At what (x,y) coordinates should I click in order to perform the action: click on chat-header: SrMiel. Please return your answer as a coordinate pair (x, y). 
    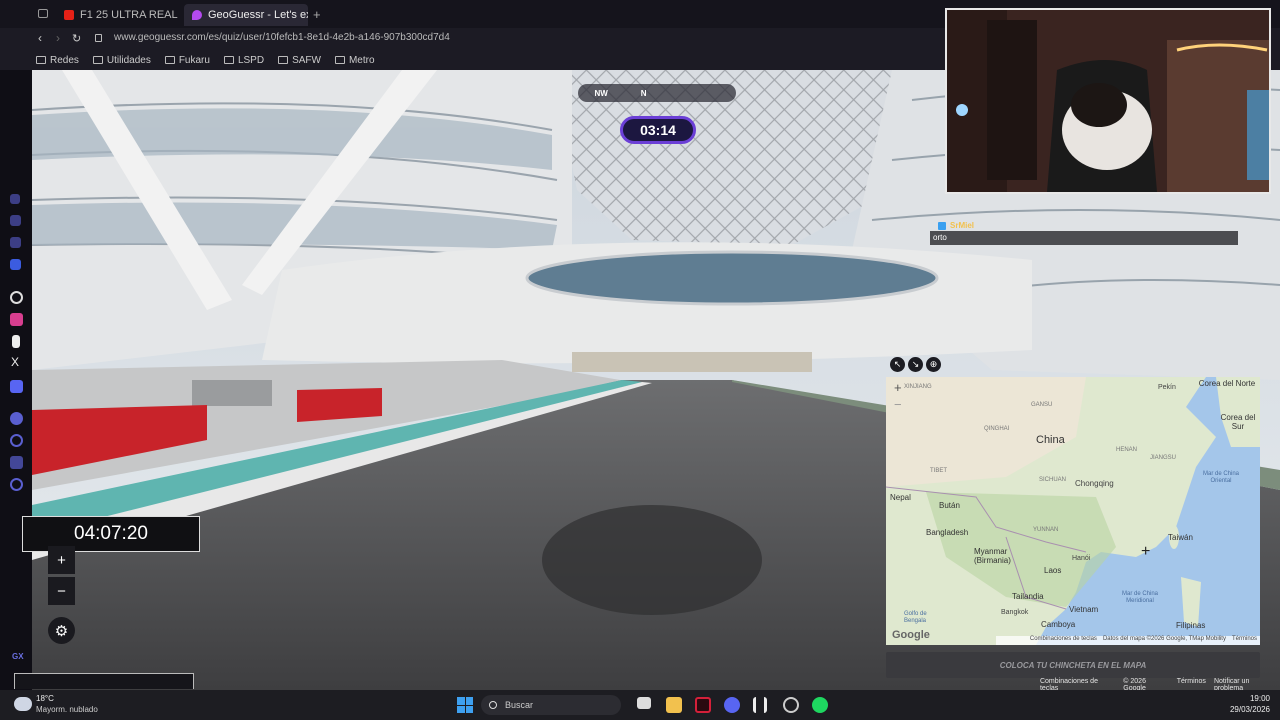
    Looking at the image, I should click on (956, 225).